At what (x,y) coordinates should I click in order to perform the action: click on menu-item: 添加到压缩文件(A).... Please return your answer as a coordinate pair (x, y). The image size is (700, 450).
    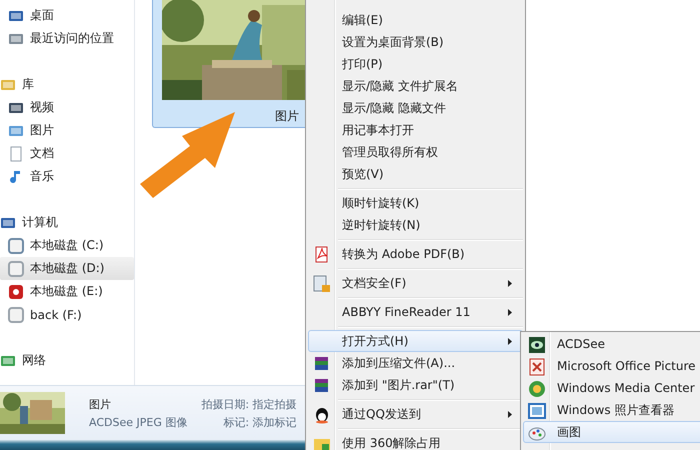
    Looking at the image, I should click on (415, 363).